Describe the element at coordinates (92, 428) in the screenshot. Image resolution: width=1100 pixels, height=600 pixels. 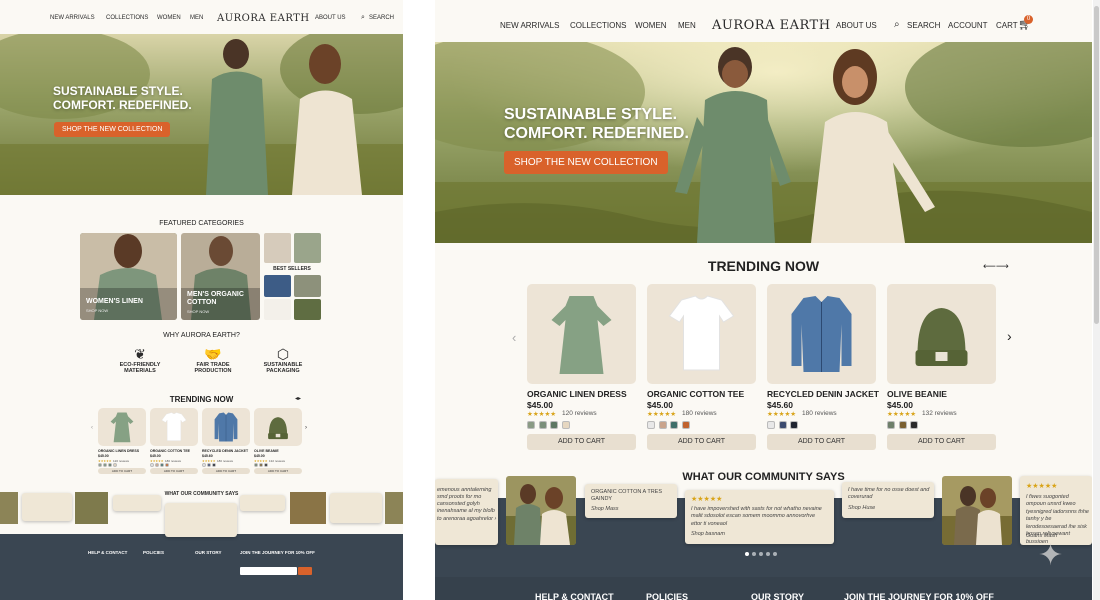
I see `carousel-prev-small: ‹` at that location.